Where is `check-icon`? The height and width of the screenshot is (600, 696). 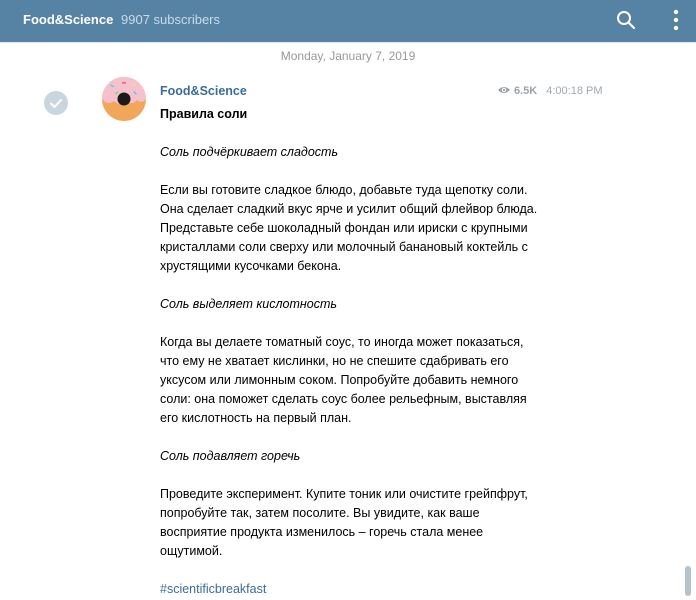 check-icon is located at coordinates (56, 103).